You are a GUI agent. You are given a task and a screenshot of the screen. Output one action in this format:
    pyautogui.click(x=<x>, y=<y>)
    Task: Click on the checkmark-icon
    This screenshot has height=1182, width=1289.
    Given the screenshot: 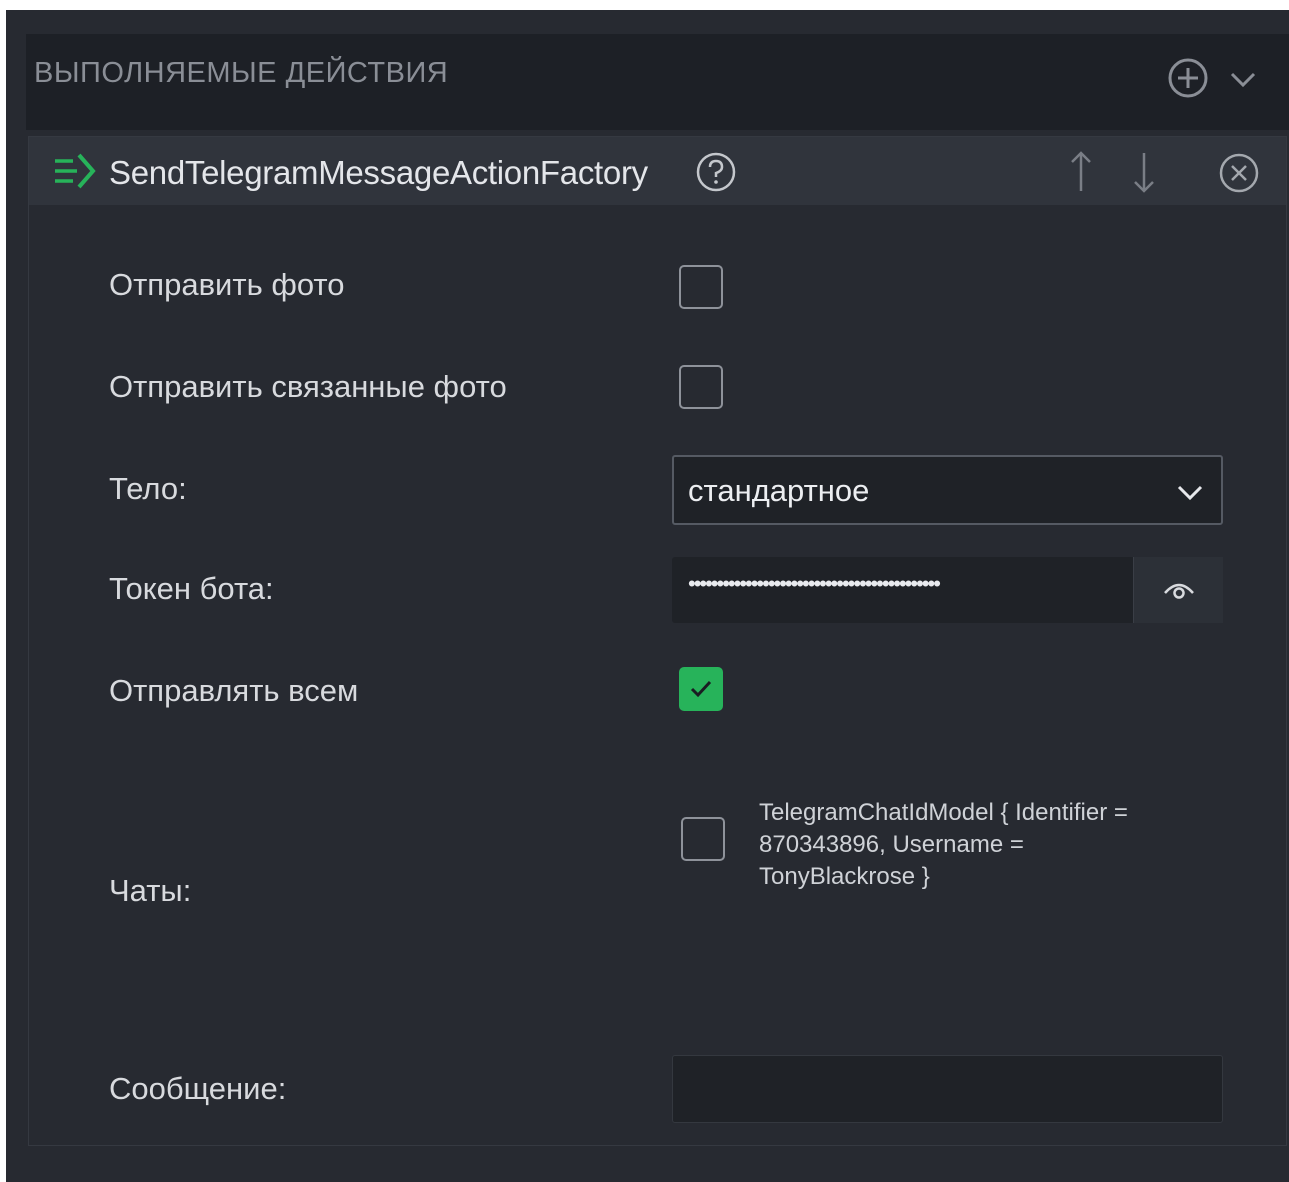 What is the action you would take?
    pyautogui.click(x=701, y=689)
    